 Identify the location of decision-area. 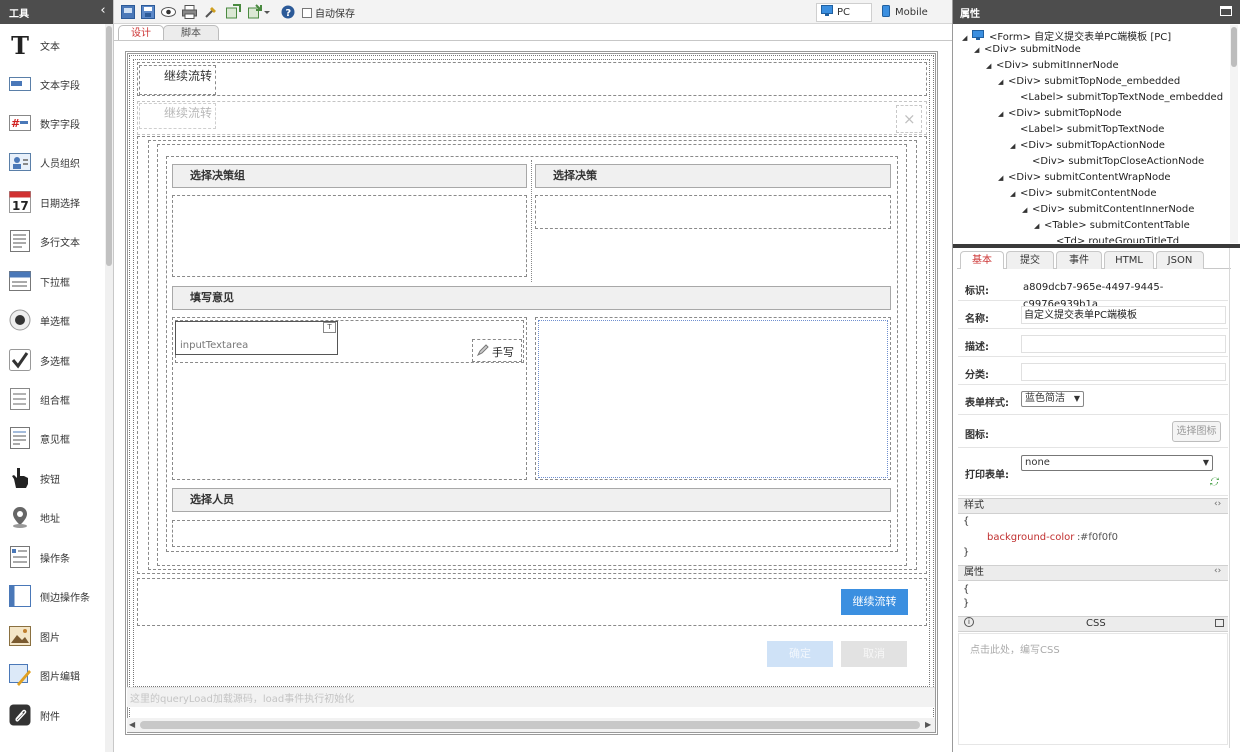
(713, 212).